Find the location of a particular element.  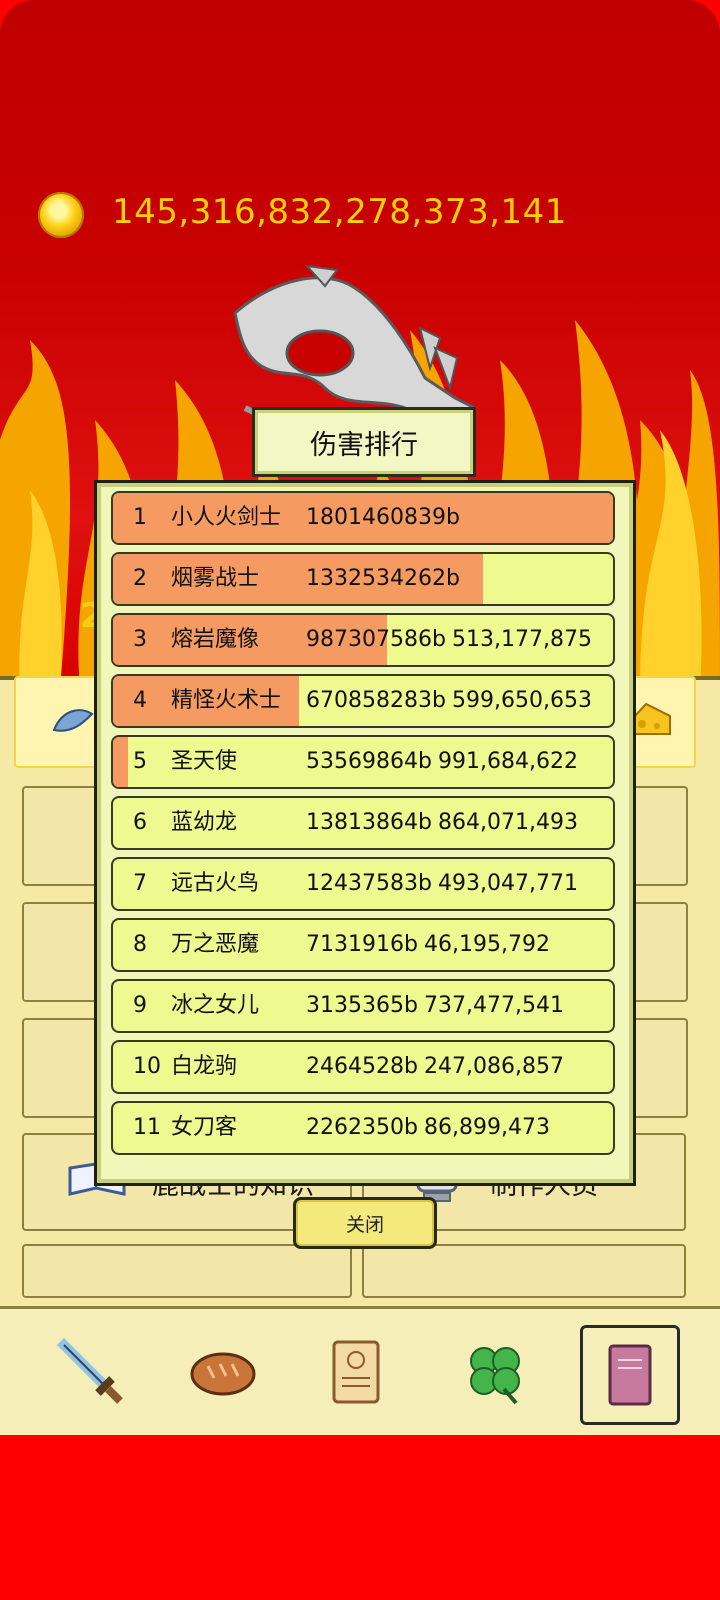

rank-number: 3 is located at coordinates (140, 639).